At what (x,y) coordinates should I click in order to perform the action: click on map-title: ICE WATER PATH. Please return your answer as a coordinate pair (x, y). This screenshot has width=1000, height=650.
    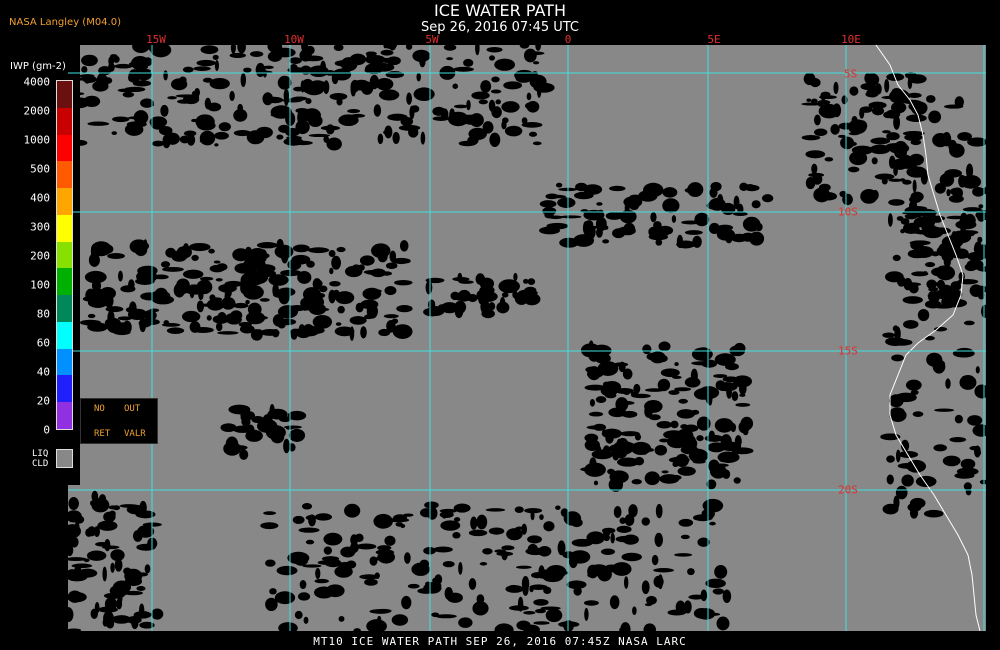
    Looking at the image, I should click on (500, 10).